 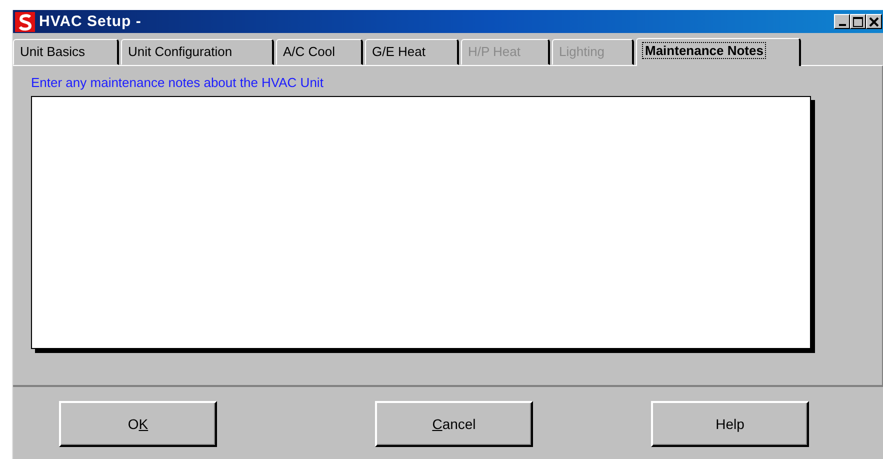 What do you see at coordinates (319, 52) in the screenshot?
I see `tab: A/C Cool` at bounding box center [319, 52].